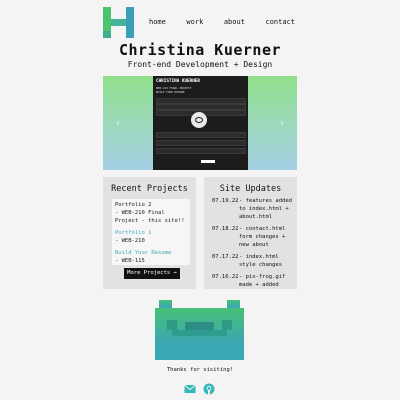 This screenshot has width=400, height=400. What do you see at coordinates (150, 217) in the screenshot?
I see `project-meta: - WEB-210 Final Project - this site!!` at bounding box center [150, 217].